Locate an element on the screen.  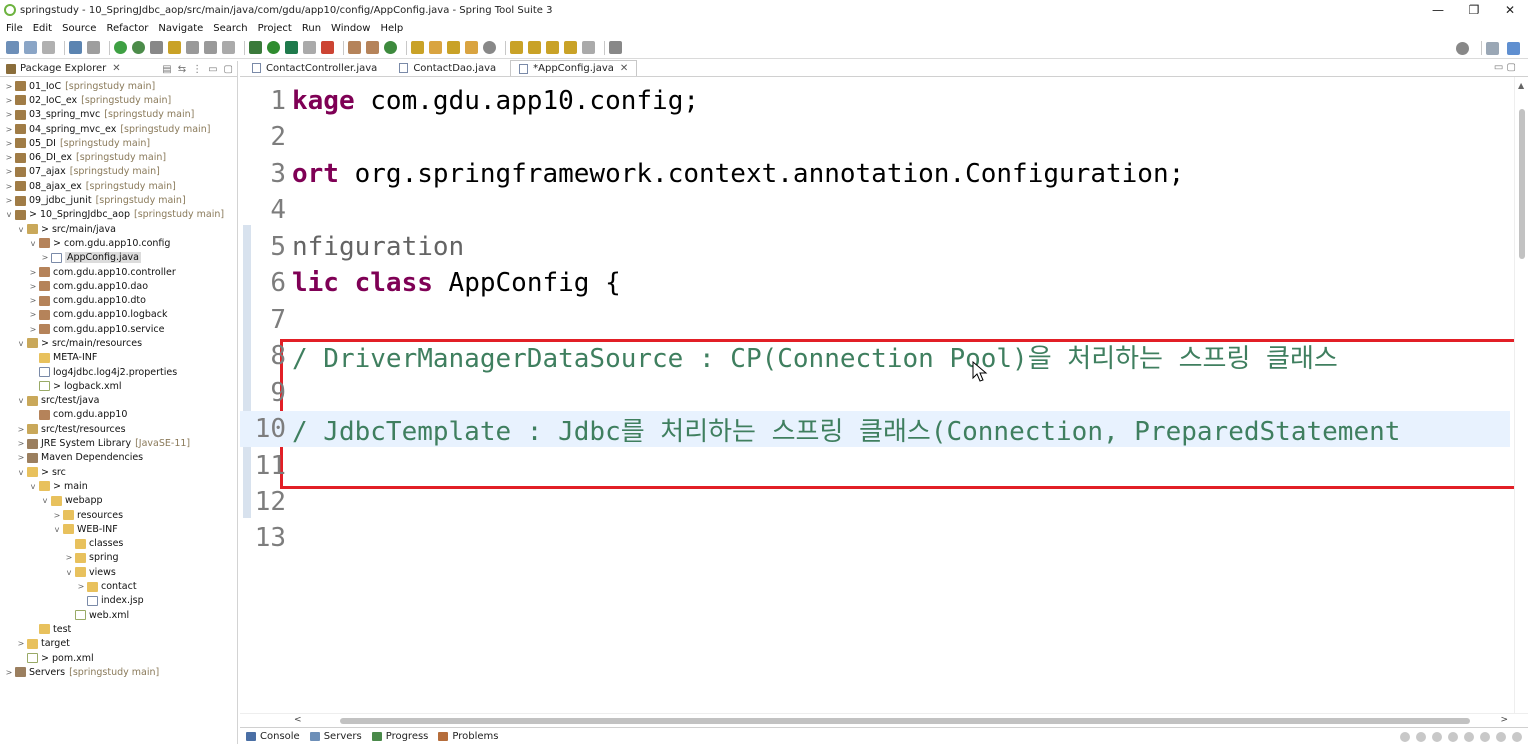
code-line: 13 is located at coordinates (875, 538).